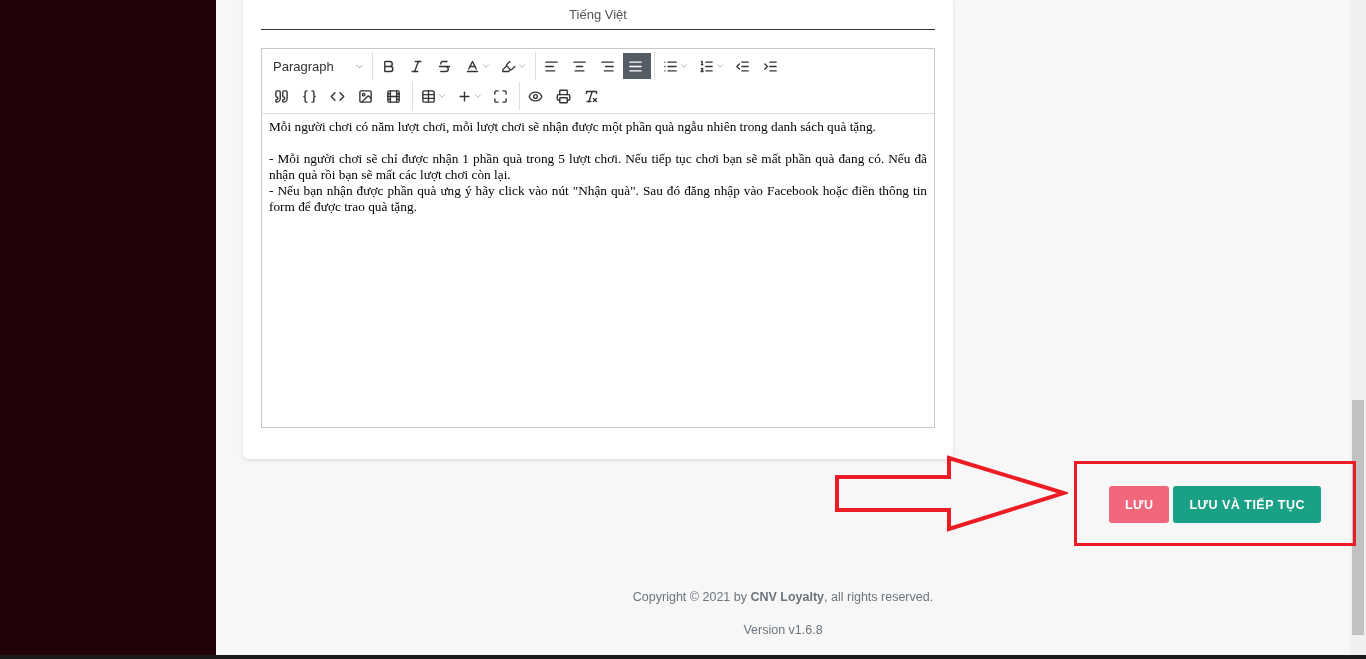  Describe the element at coordinates (500, 96) in the screenshot. I see `fullscreen-icon` at that location.